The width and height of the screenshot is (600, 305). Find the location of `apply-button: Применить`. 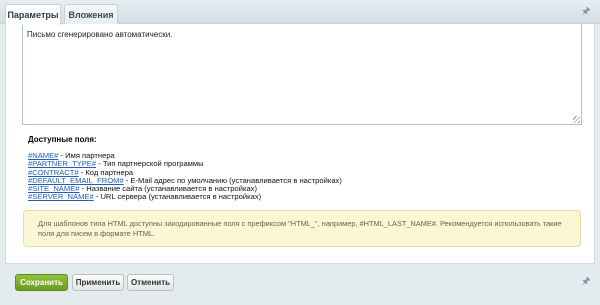

apply-button: Применить is located at coordinates (98, 282).